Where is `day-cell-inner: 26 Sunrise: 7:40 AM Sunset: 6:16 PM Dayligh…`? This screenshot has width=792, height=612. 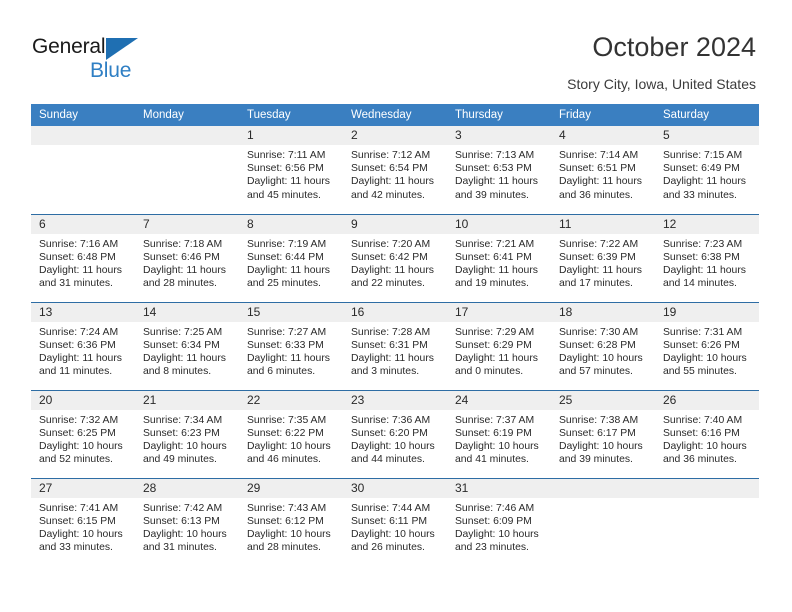
day-cell-inner: 26 Sunrise: 7:40 AM Sunset: 6:16 PM Dayligh… is located at coordinates (707, 434).